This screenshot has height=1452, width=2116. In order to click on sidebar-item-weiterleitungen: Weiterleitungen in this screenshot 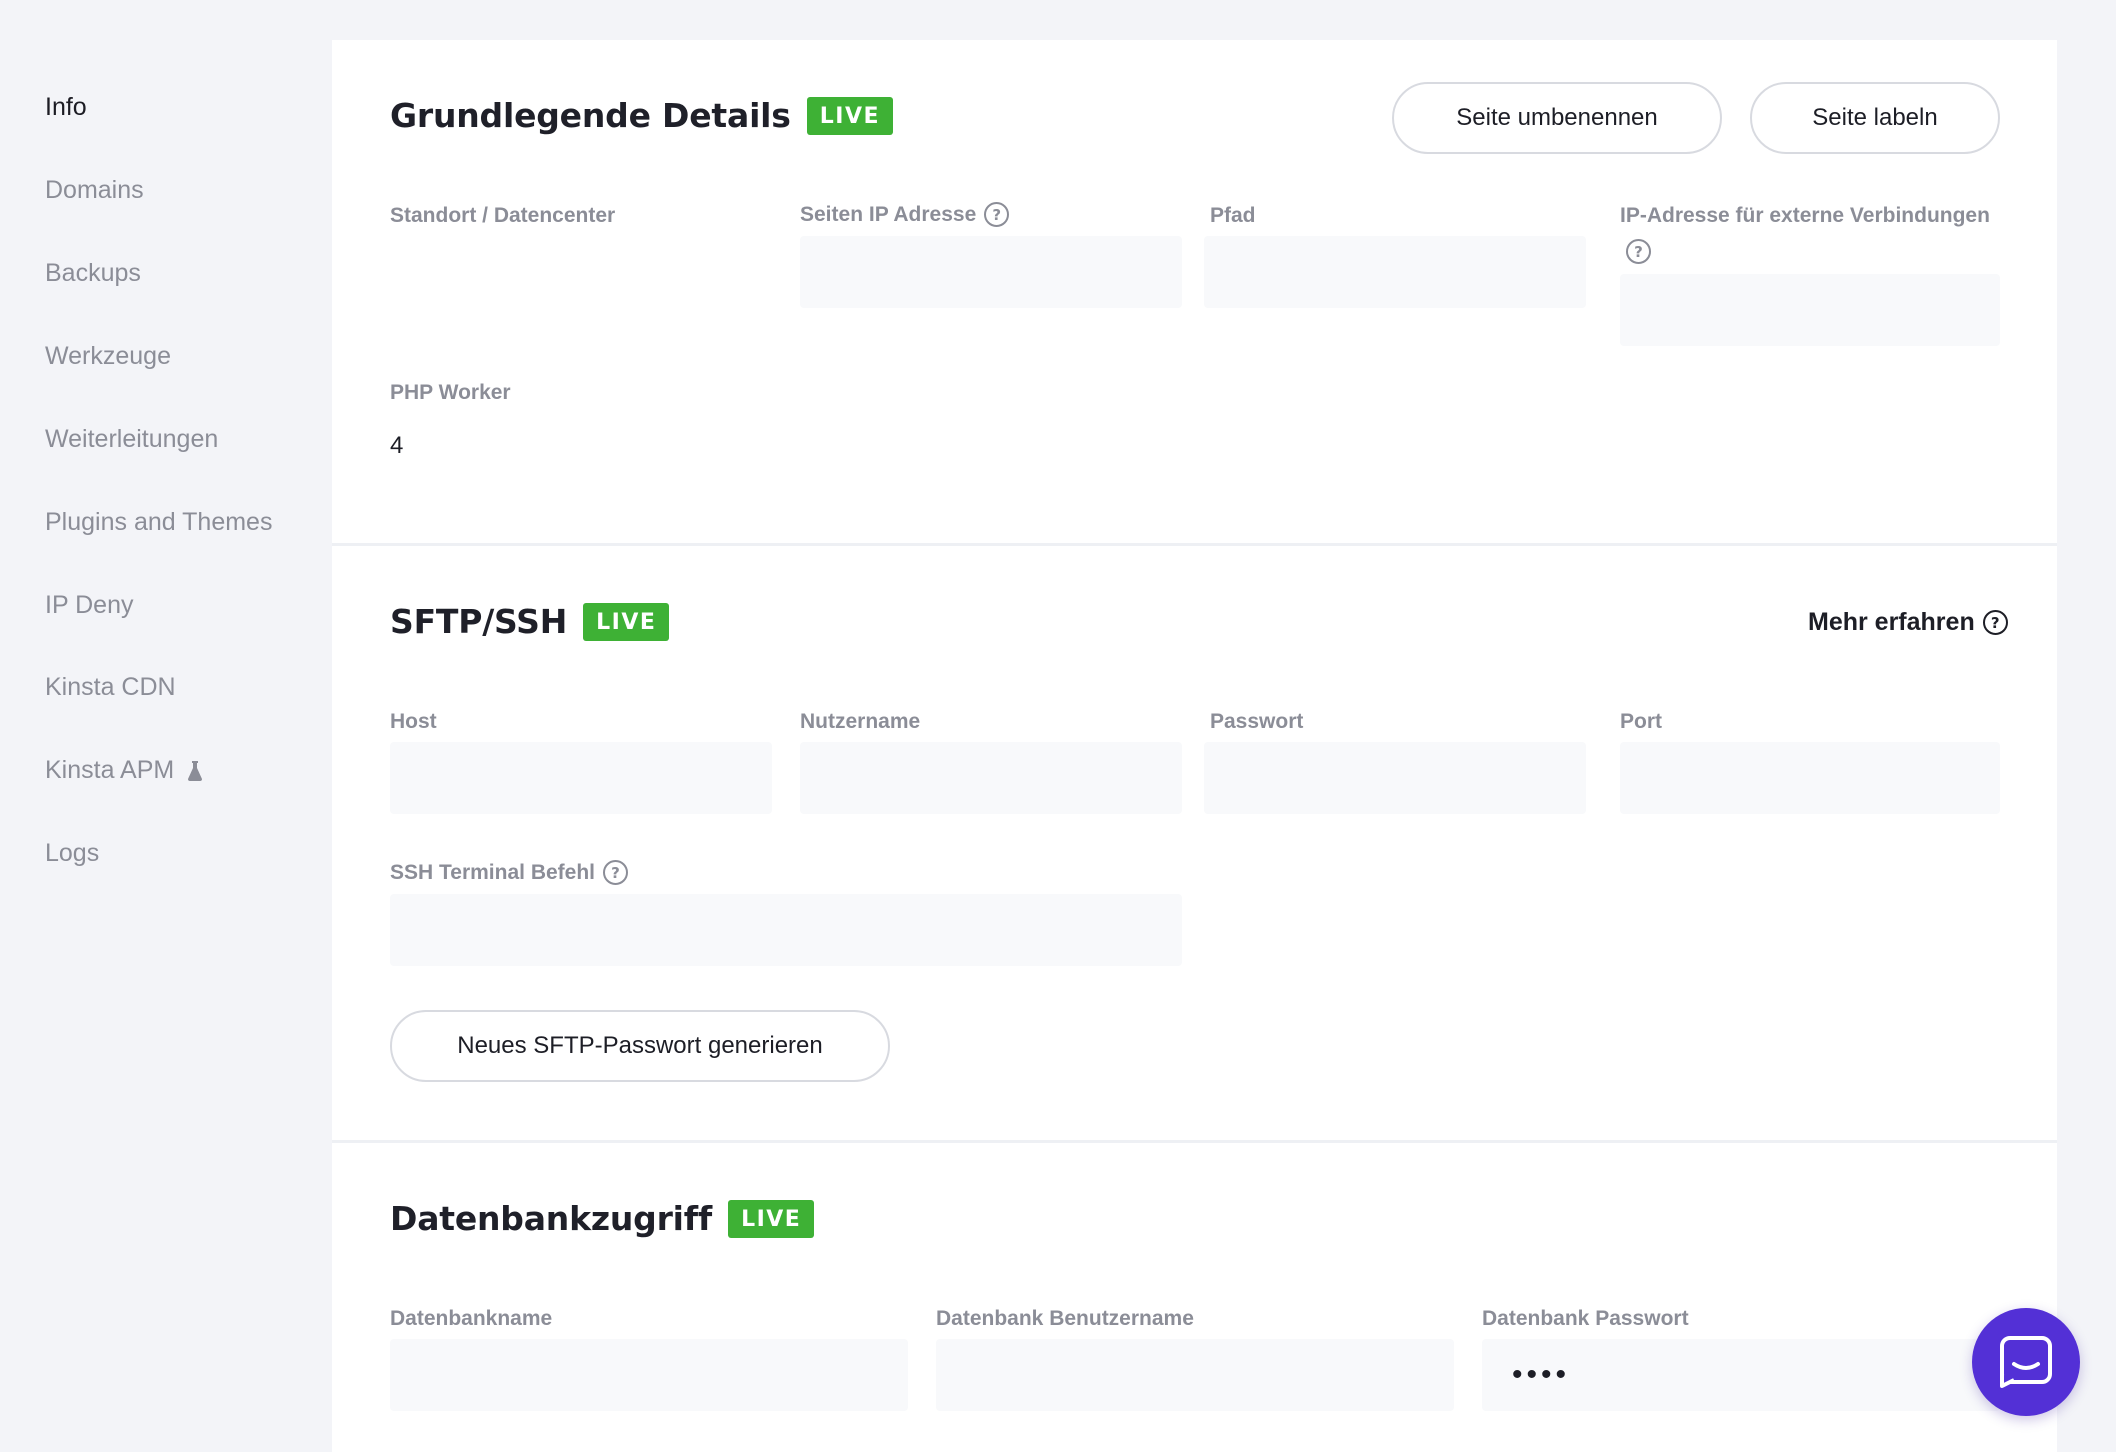, I will do `click(131, 439)`.